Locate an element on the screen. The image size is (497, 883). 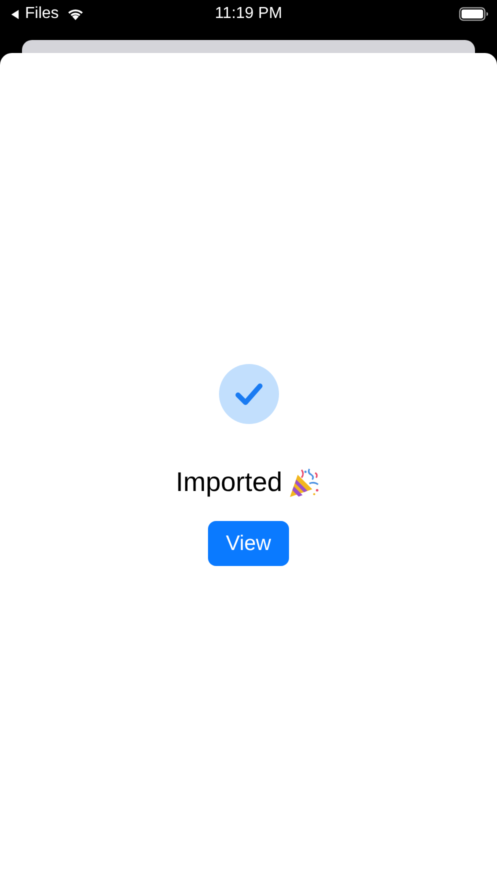
view-button: View is located at coordinates (248, 543).